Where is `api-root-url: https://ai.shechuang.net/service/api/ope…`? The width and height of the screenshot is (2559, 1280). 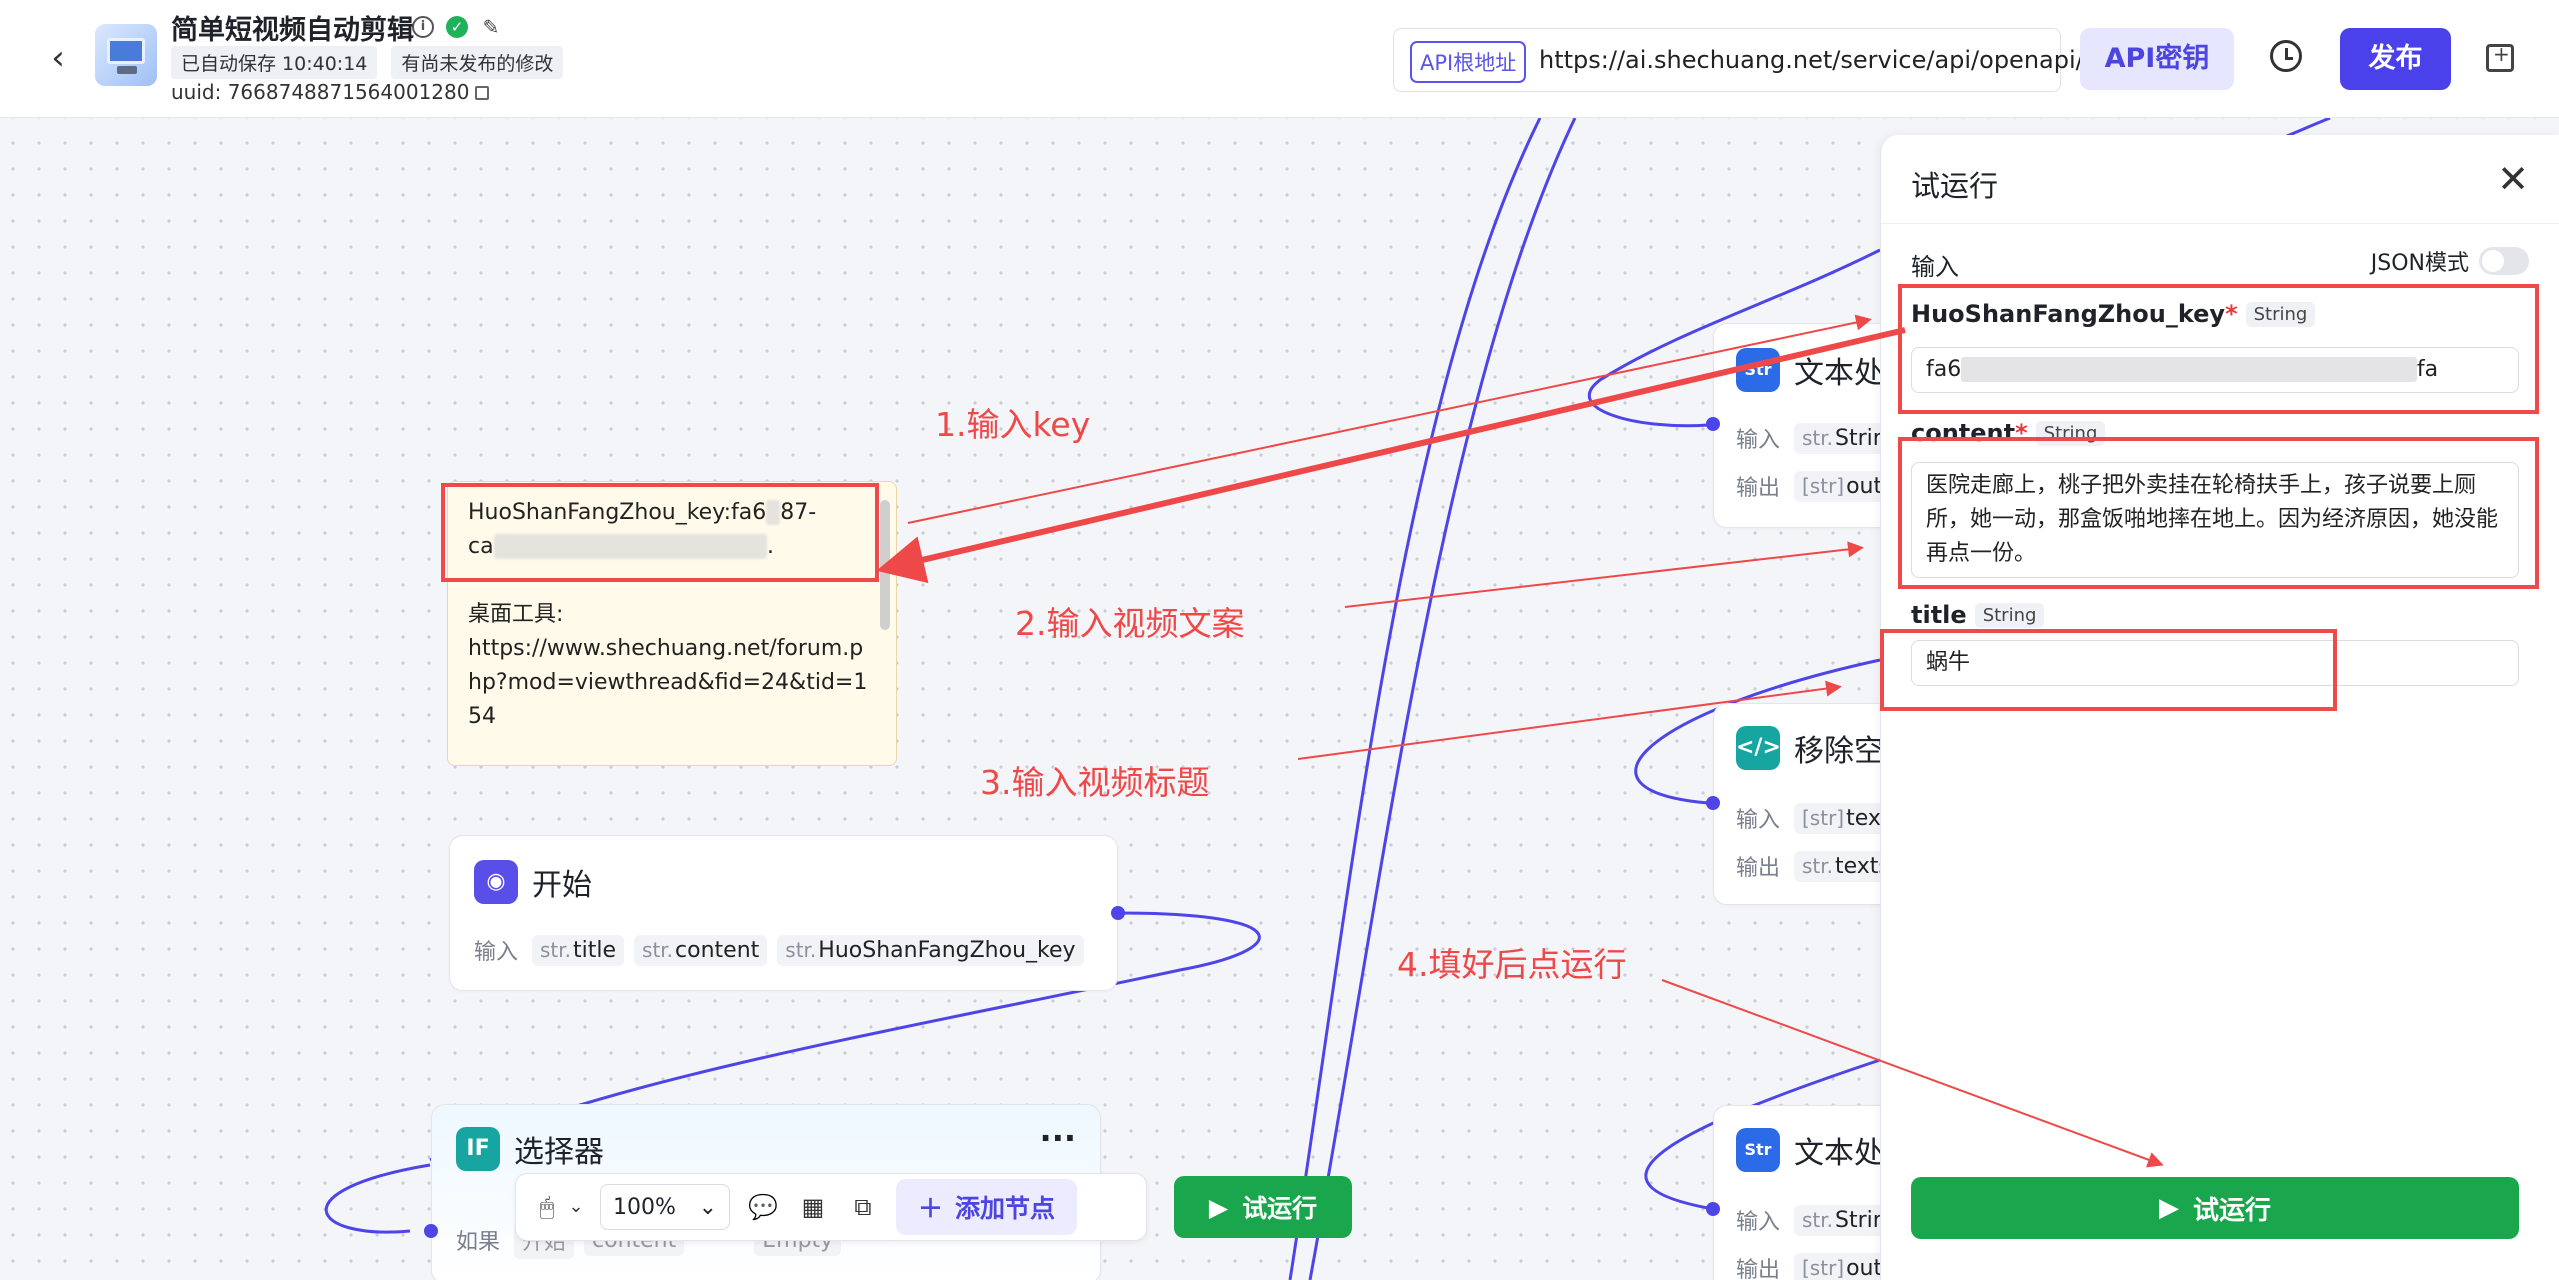 api-root-url: https://ai.shechuang.net/service/api/ope… is located at coordinates (1826, 60).